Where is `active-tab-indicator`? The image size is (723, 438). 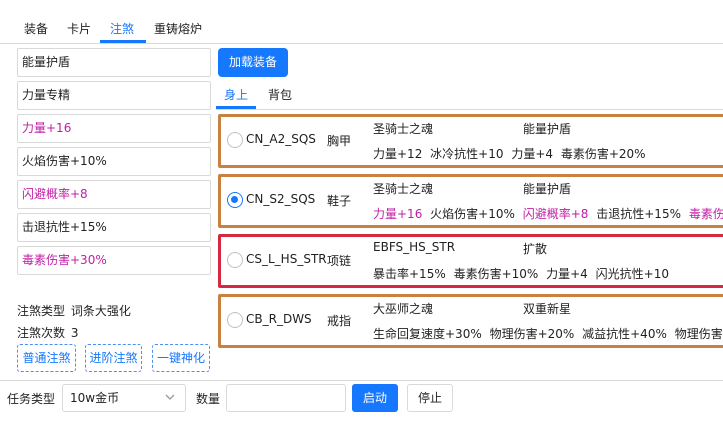 active-tab-indicator is located at coordinates (123, 41).